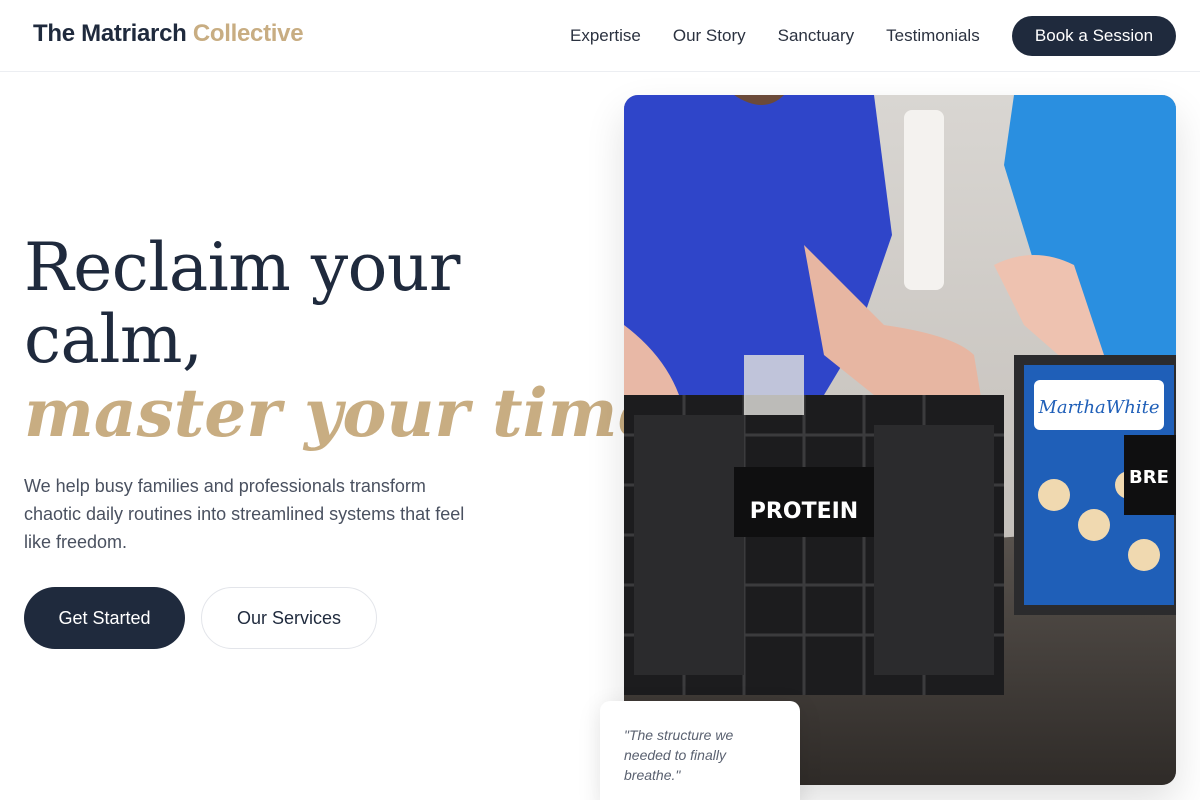 This screenshot has width=1200, height=800. What do you see at coordinates (248, 33) in the screenshot?
I see `brand-name-accent: Collective` at bounding box center [248, 33].